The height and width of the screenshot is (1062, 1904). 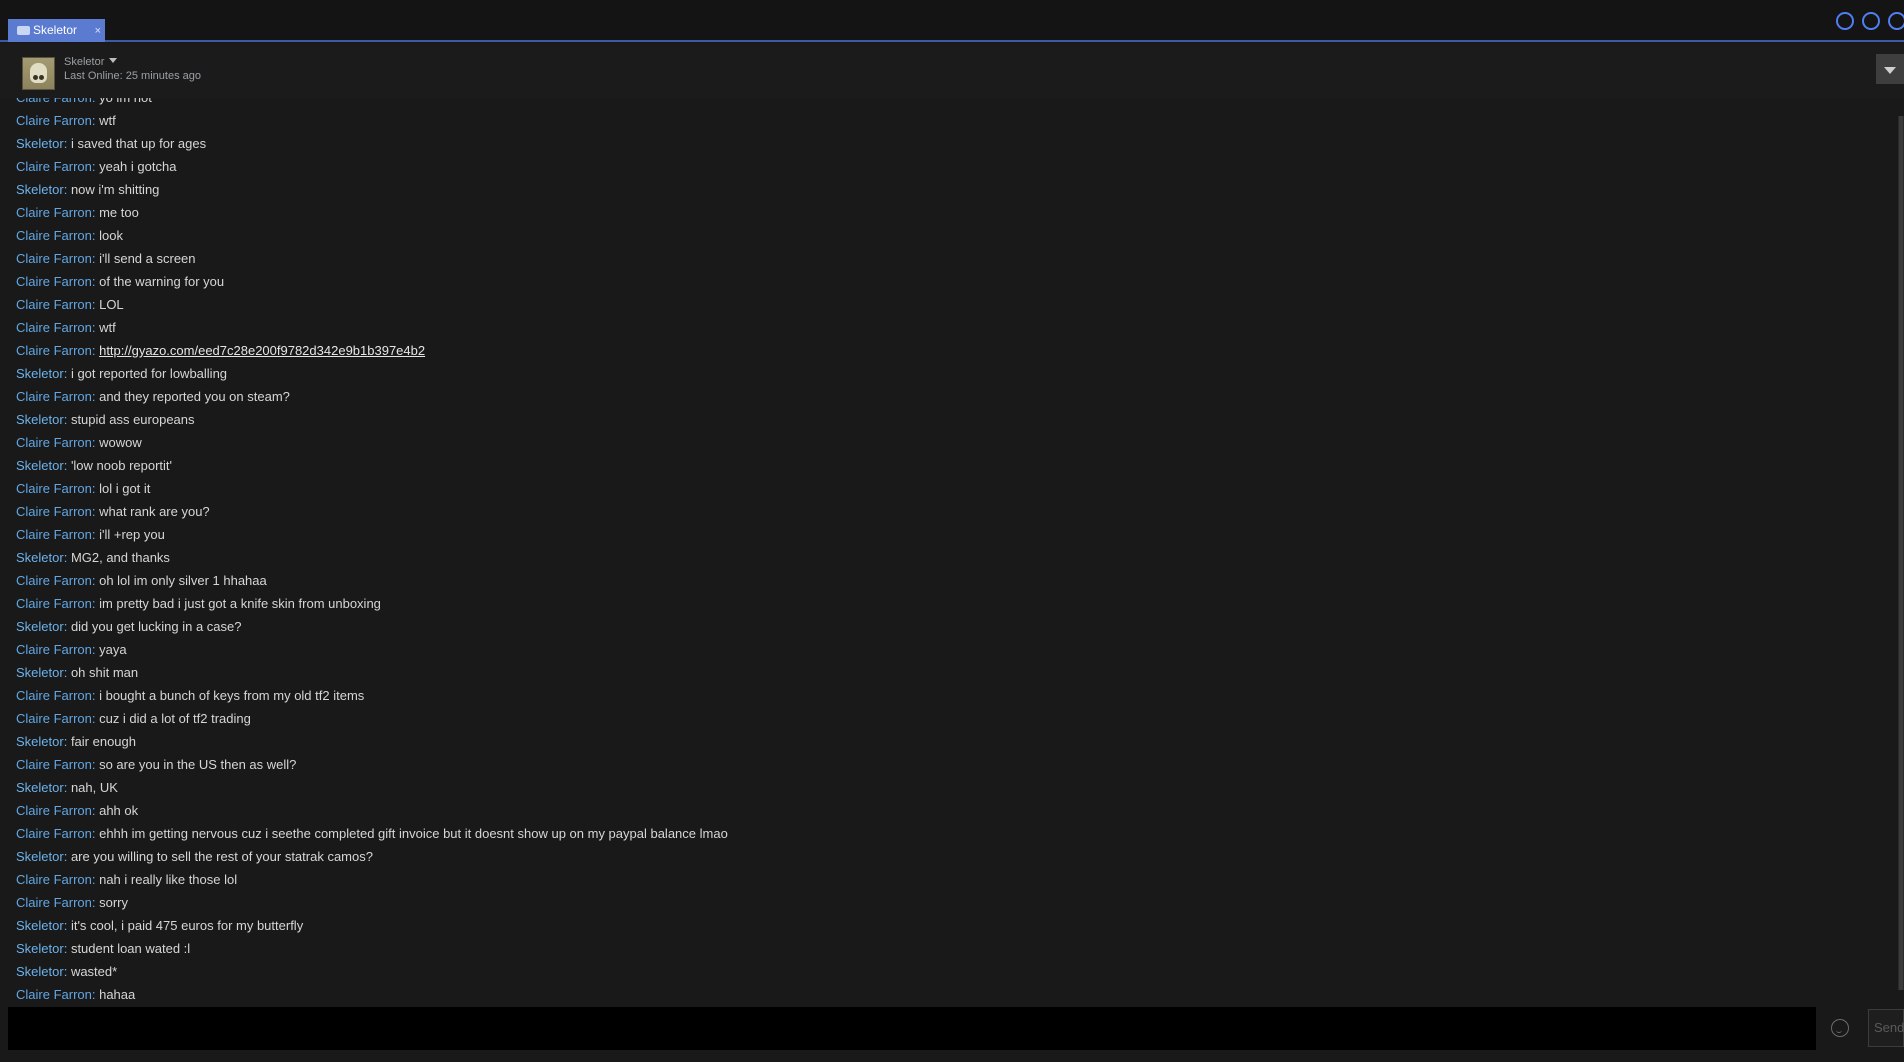 What do you see at coordinates (113, 512) in the screenshot?
I see `chat-message: Claire Farron: what rank are you?` at bounding box center [113, 512].